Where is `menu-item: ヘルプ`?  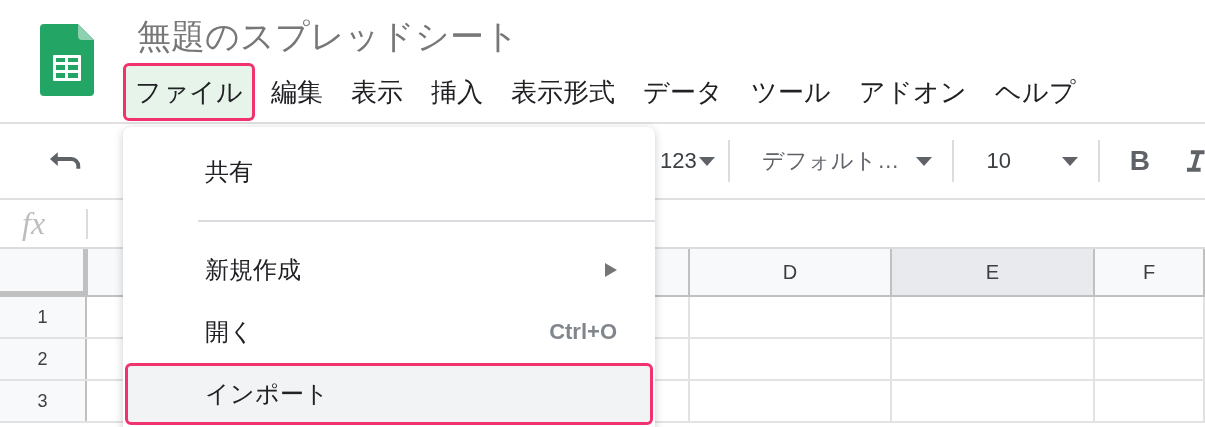 menu-item: ヘルプ is located at coordinates (1035, 92).